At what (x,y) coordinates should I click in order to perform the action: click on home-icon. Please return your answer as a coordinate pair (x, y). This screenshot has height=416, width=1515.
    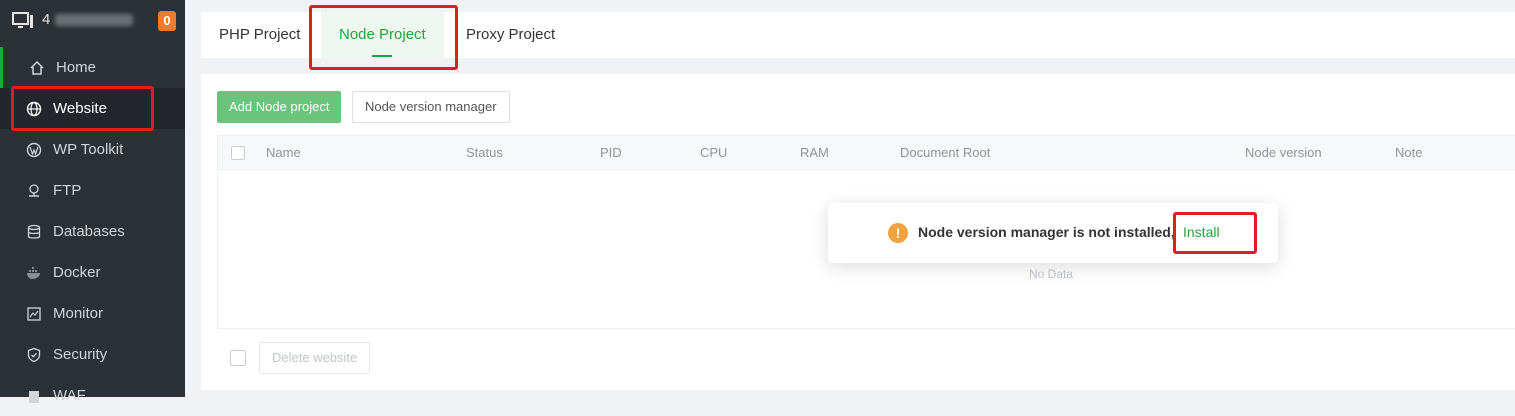
    Looking at the image, I should click on (37, 68).